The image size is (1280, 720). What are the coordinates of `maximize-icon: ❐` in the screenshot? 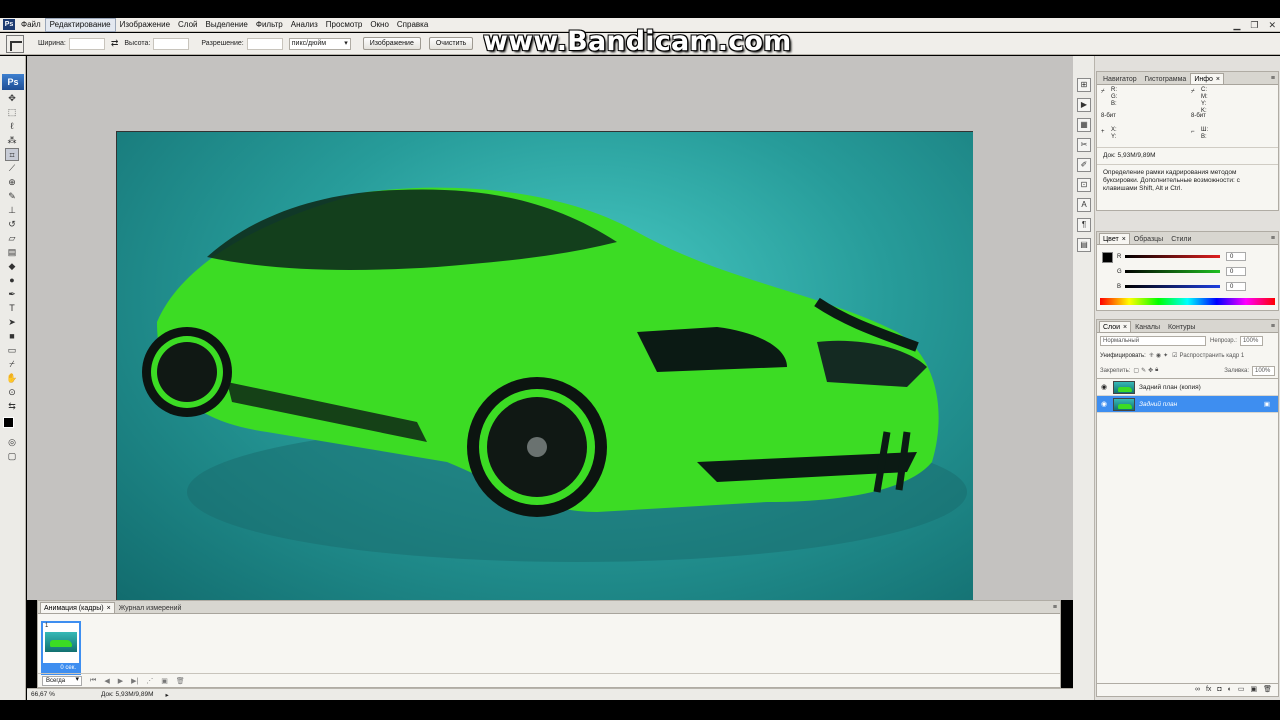 It's located at (1254, 25).